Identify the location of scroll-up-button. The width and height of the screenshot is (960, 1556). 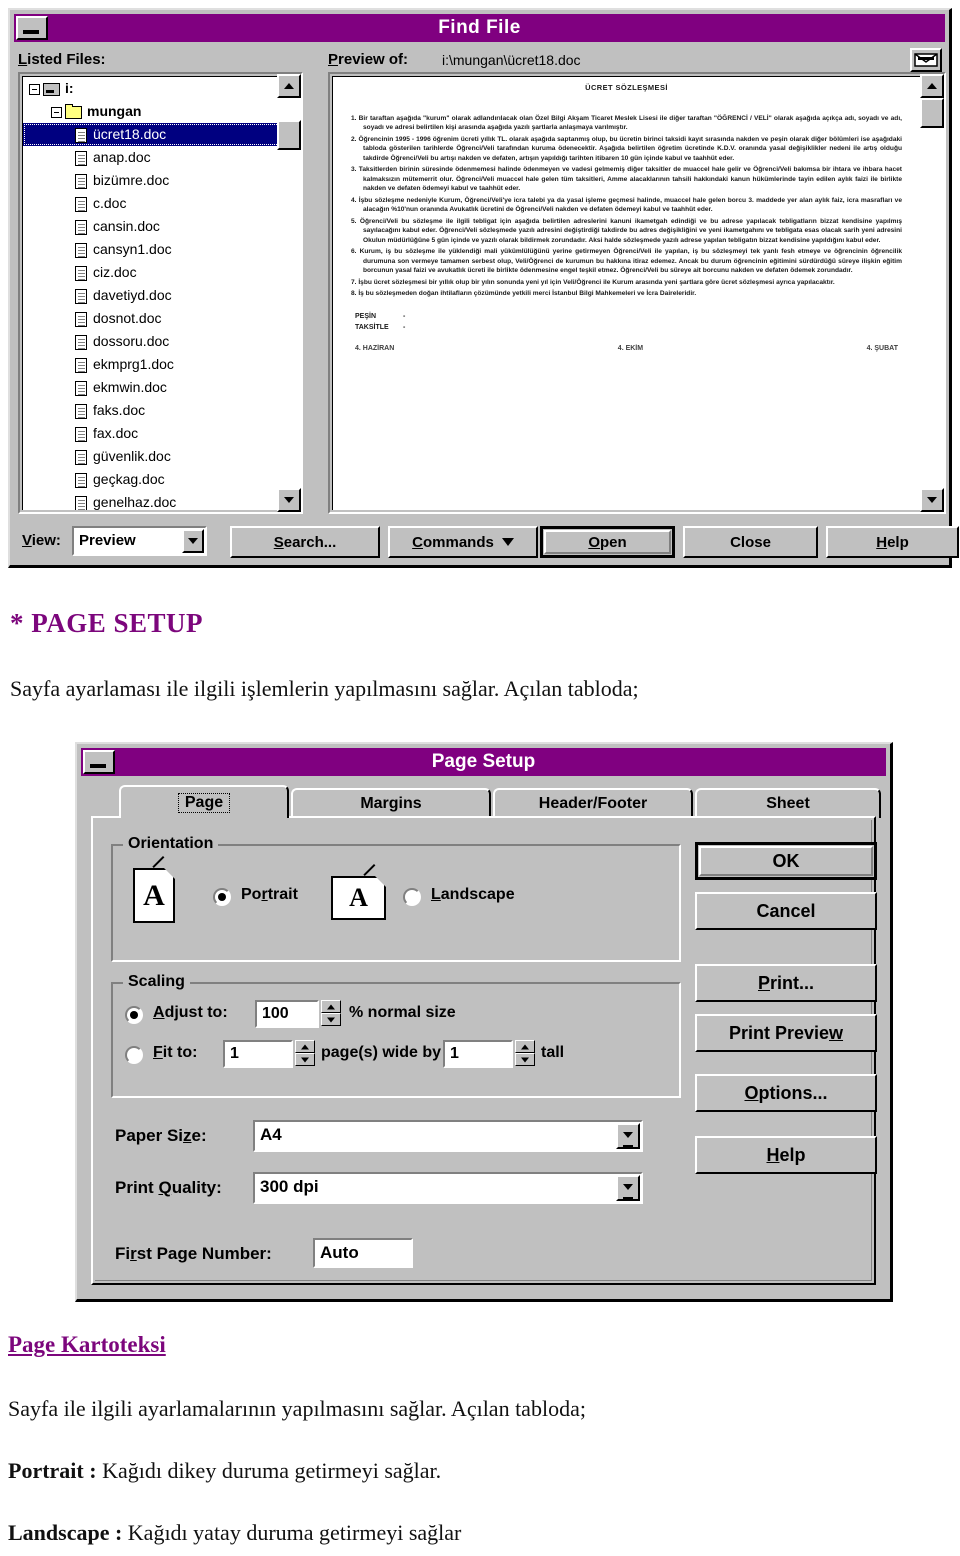
(289, 86).